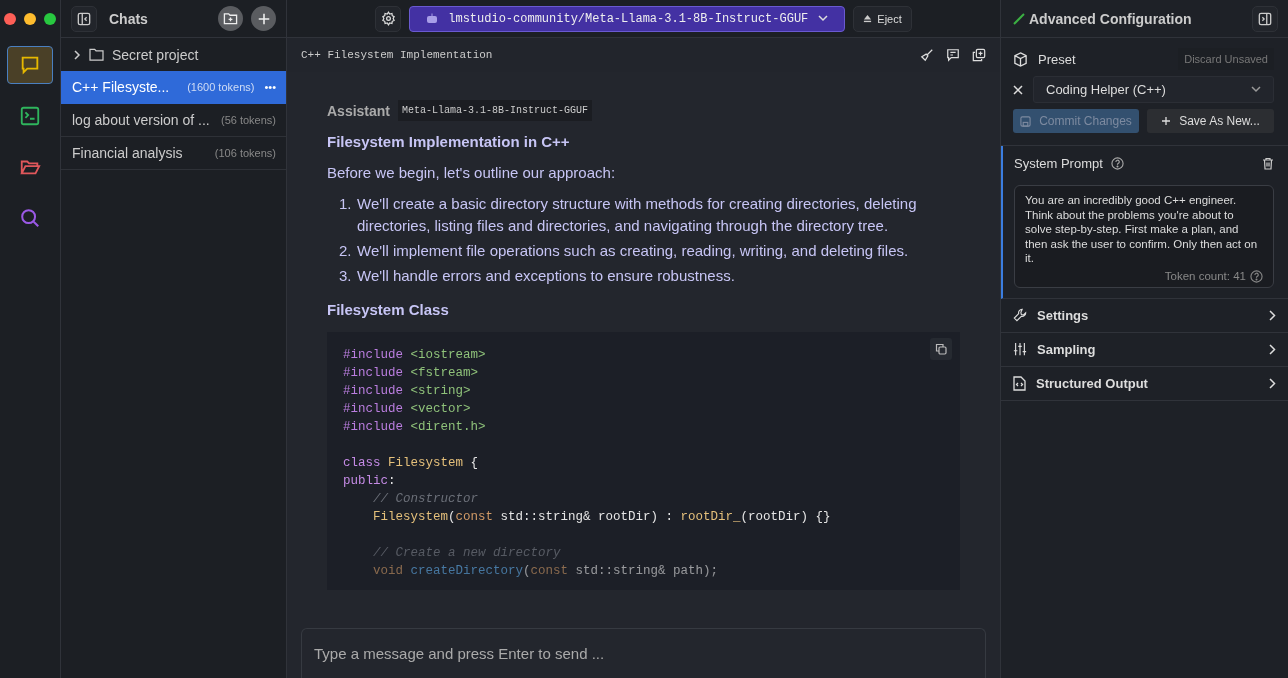 This screenshot has width=1288, height=678. I want to click on token-count: (1600 tokens), so click(221, 87).